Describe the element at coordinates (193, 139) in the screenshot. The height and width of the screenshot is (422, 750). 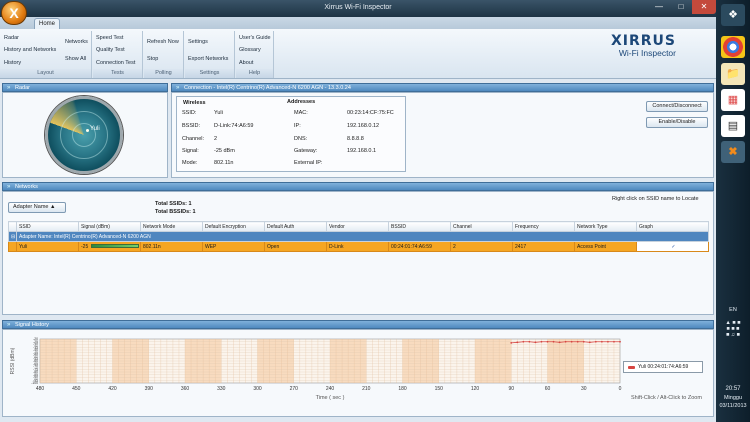
I see `channel-label: Channel:` at that location.